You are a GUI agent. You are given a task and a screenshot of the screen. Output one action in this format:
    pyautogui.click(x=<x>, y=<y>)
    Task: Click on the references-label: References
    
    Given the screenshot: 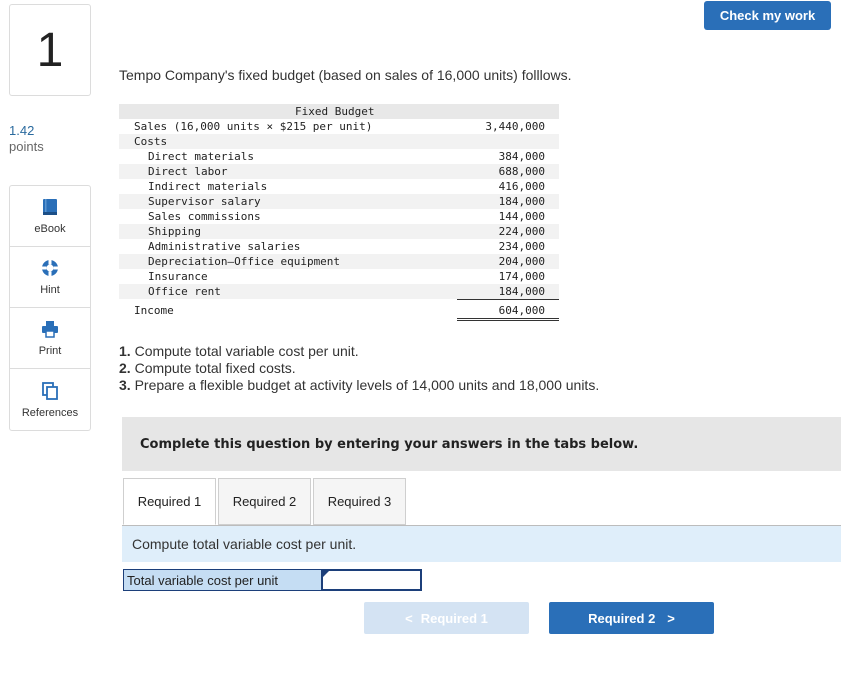 What is the action you would take?
    pyautogui.click(x=50, y=412)
    